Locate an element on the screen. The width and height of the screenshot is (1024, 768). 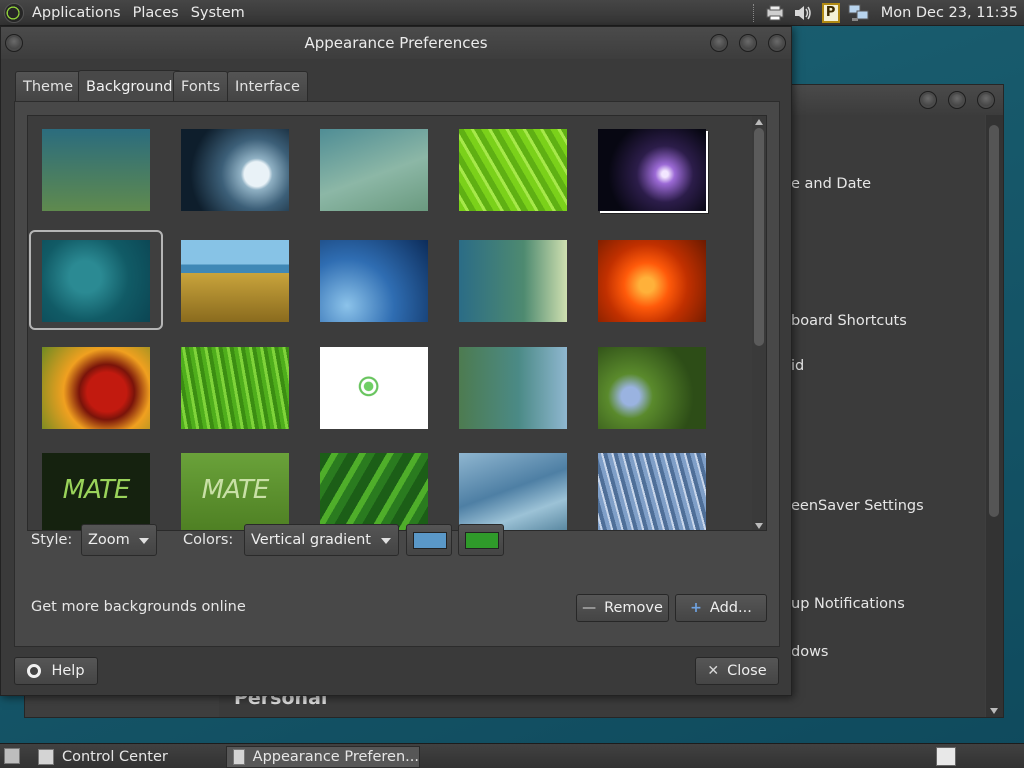
help-button-label: Help is located at coordinates (68, 671).